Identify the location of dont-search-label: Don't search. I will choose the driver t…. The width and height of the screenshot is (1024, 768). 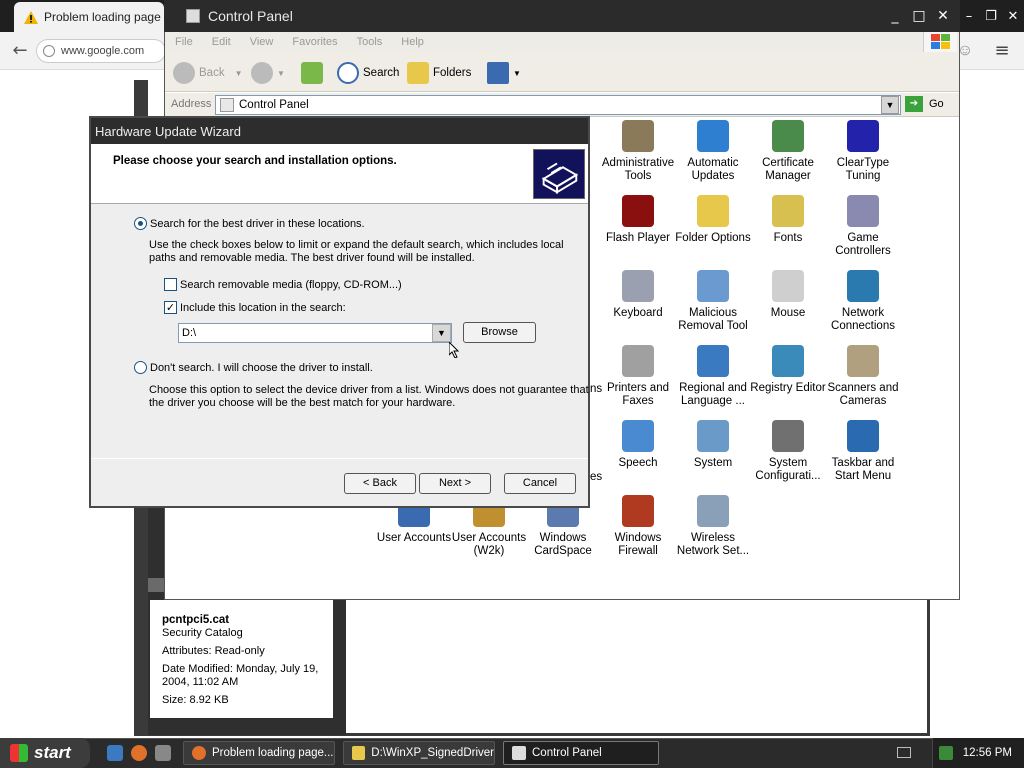
(261, 368).